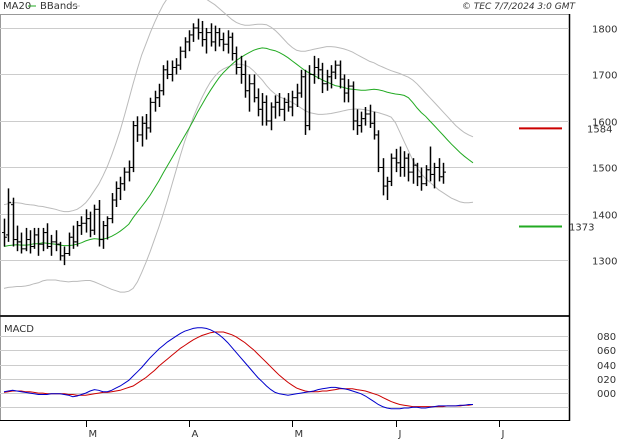 The height and width of the screenshot is (440, 627). What do you see at coordinates (606, 337) in the screenshot?
I see `macd-tick-label: 080` at bounding box center [606, 337].